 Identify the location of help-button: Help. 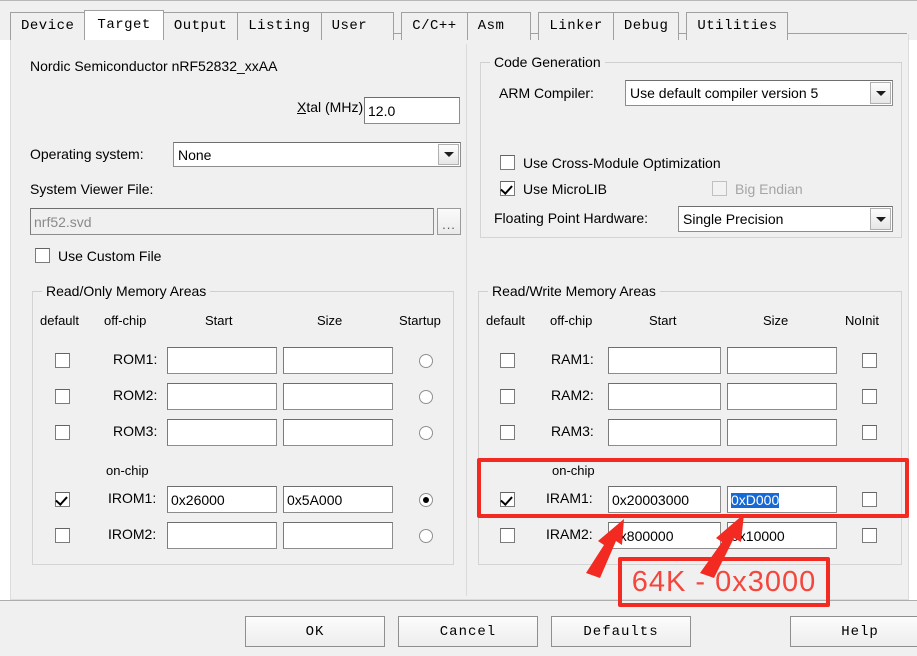
(853, 631).